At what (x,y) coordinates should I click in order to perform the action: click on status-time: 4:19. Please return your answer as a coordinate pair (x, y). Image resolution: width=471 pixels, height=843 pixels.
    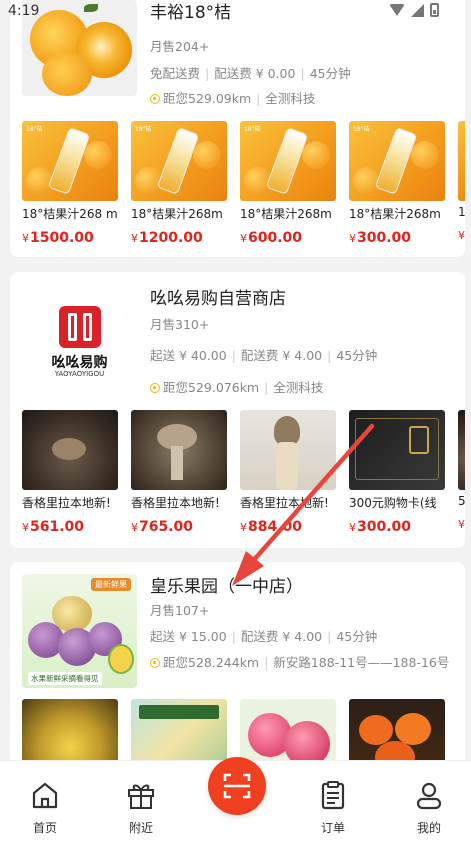
    Looking at the image, I should click on (24, 11).